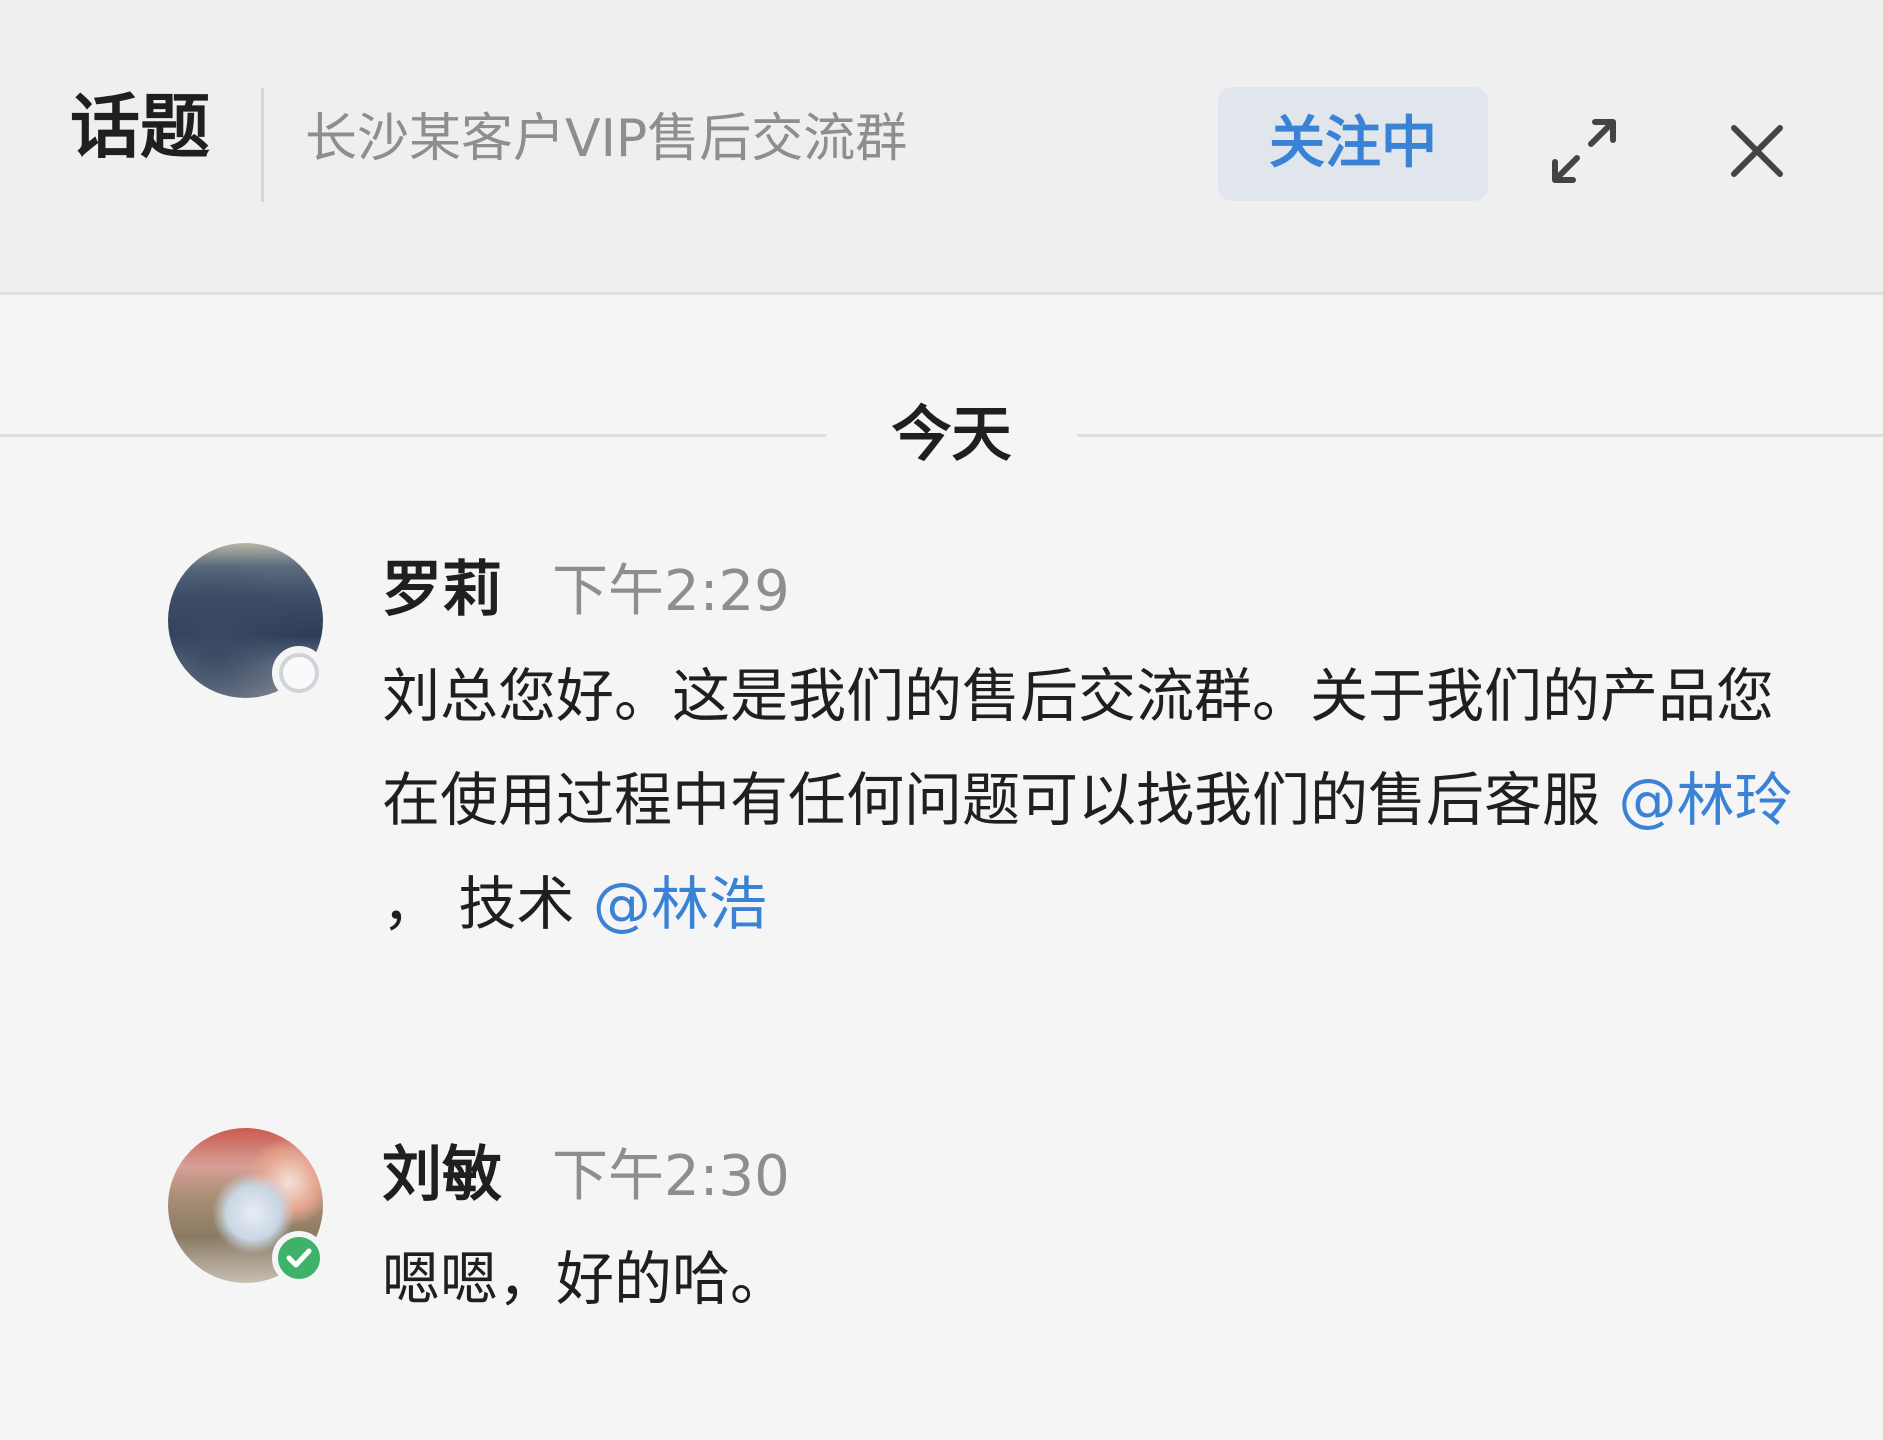 The width and height of the screenshot is (1883, 1440). Describe the element at coordinates (1480, 435) in the screenshot. I see `date-line-right` at that location.